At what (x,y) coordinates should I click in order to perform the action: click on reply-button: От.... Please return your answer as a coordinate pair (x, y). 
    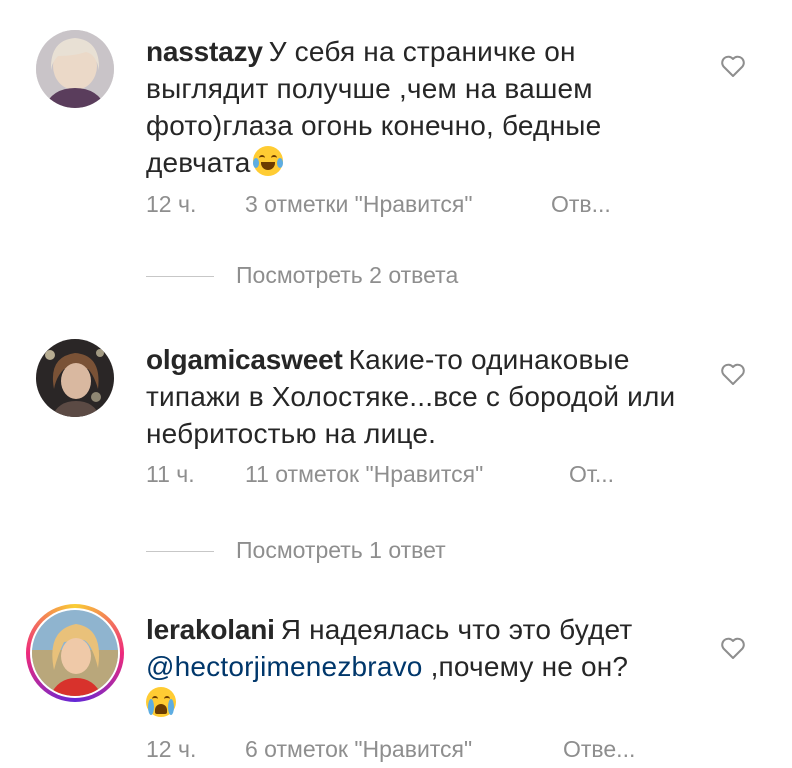
    Looking at the image, I should click on (591, 474).